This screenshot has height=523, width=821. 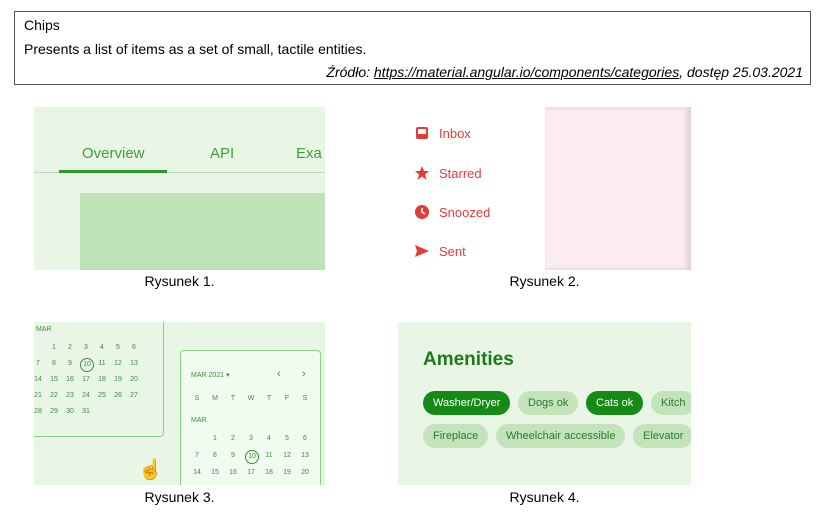 I want to click on left-month-label: MAR, so click(x=44, y=329).